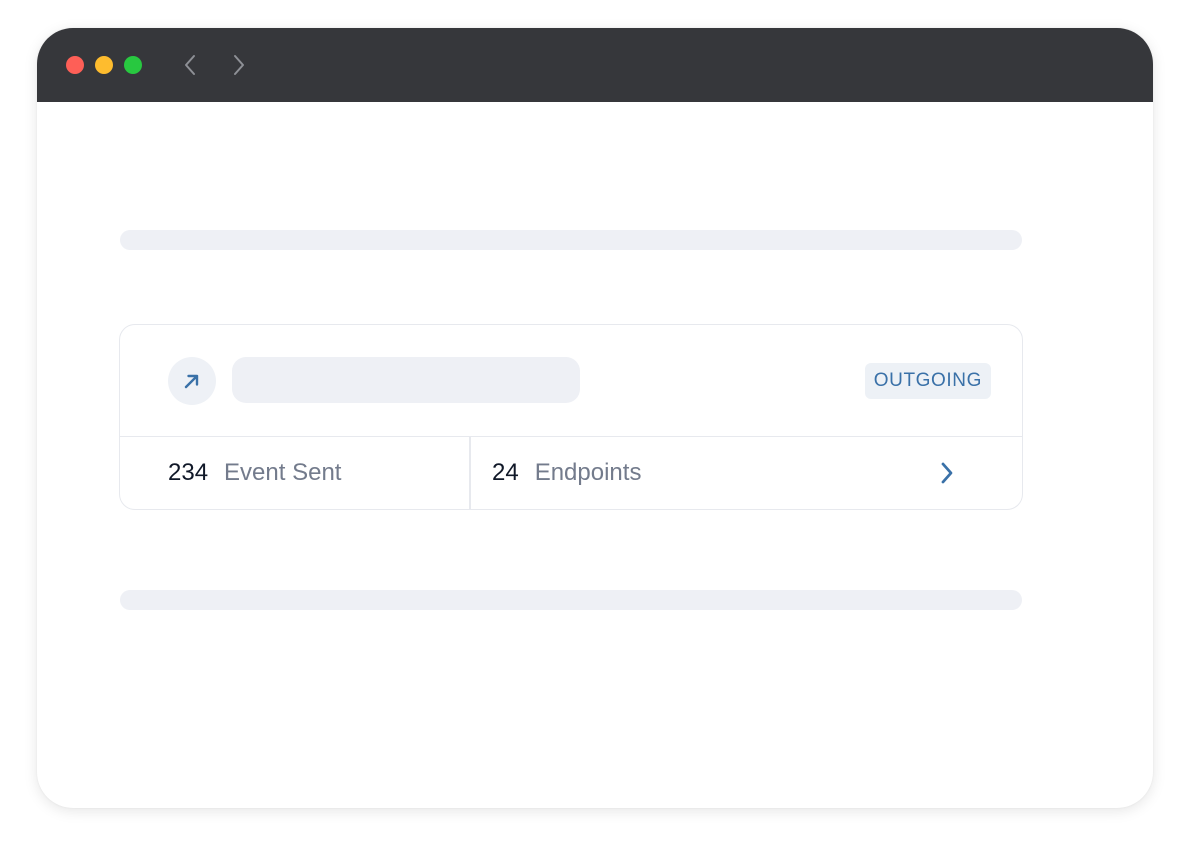 The height and width of the screenshot is (852, 1188). I want to click on events-sent-count: 234, so click(188, 472).